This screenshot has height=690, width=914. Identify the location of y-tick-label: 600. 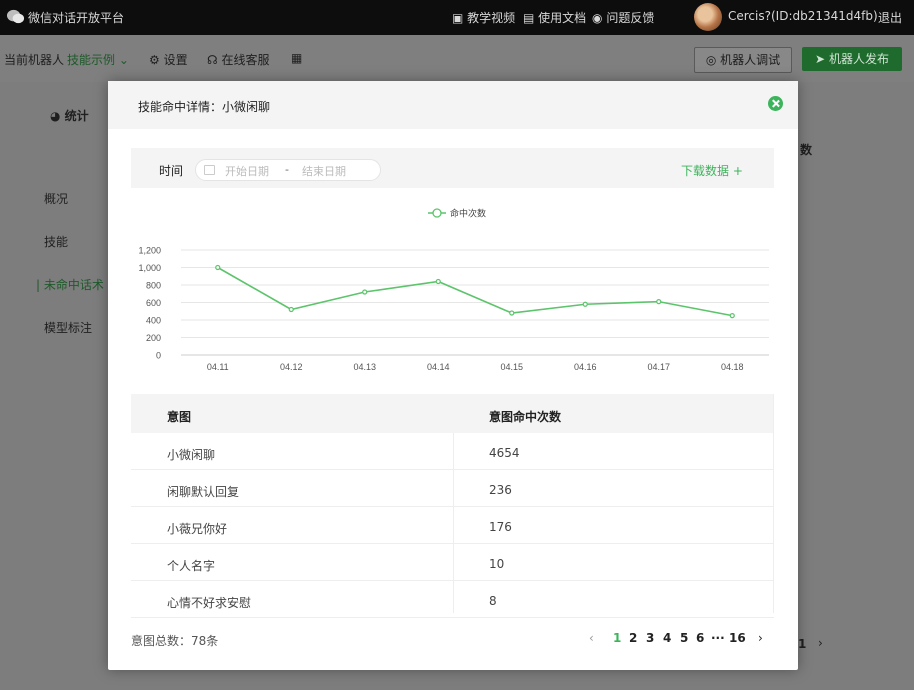
(153, 303).